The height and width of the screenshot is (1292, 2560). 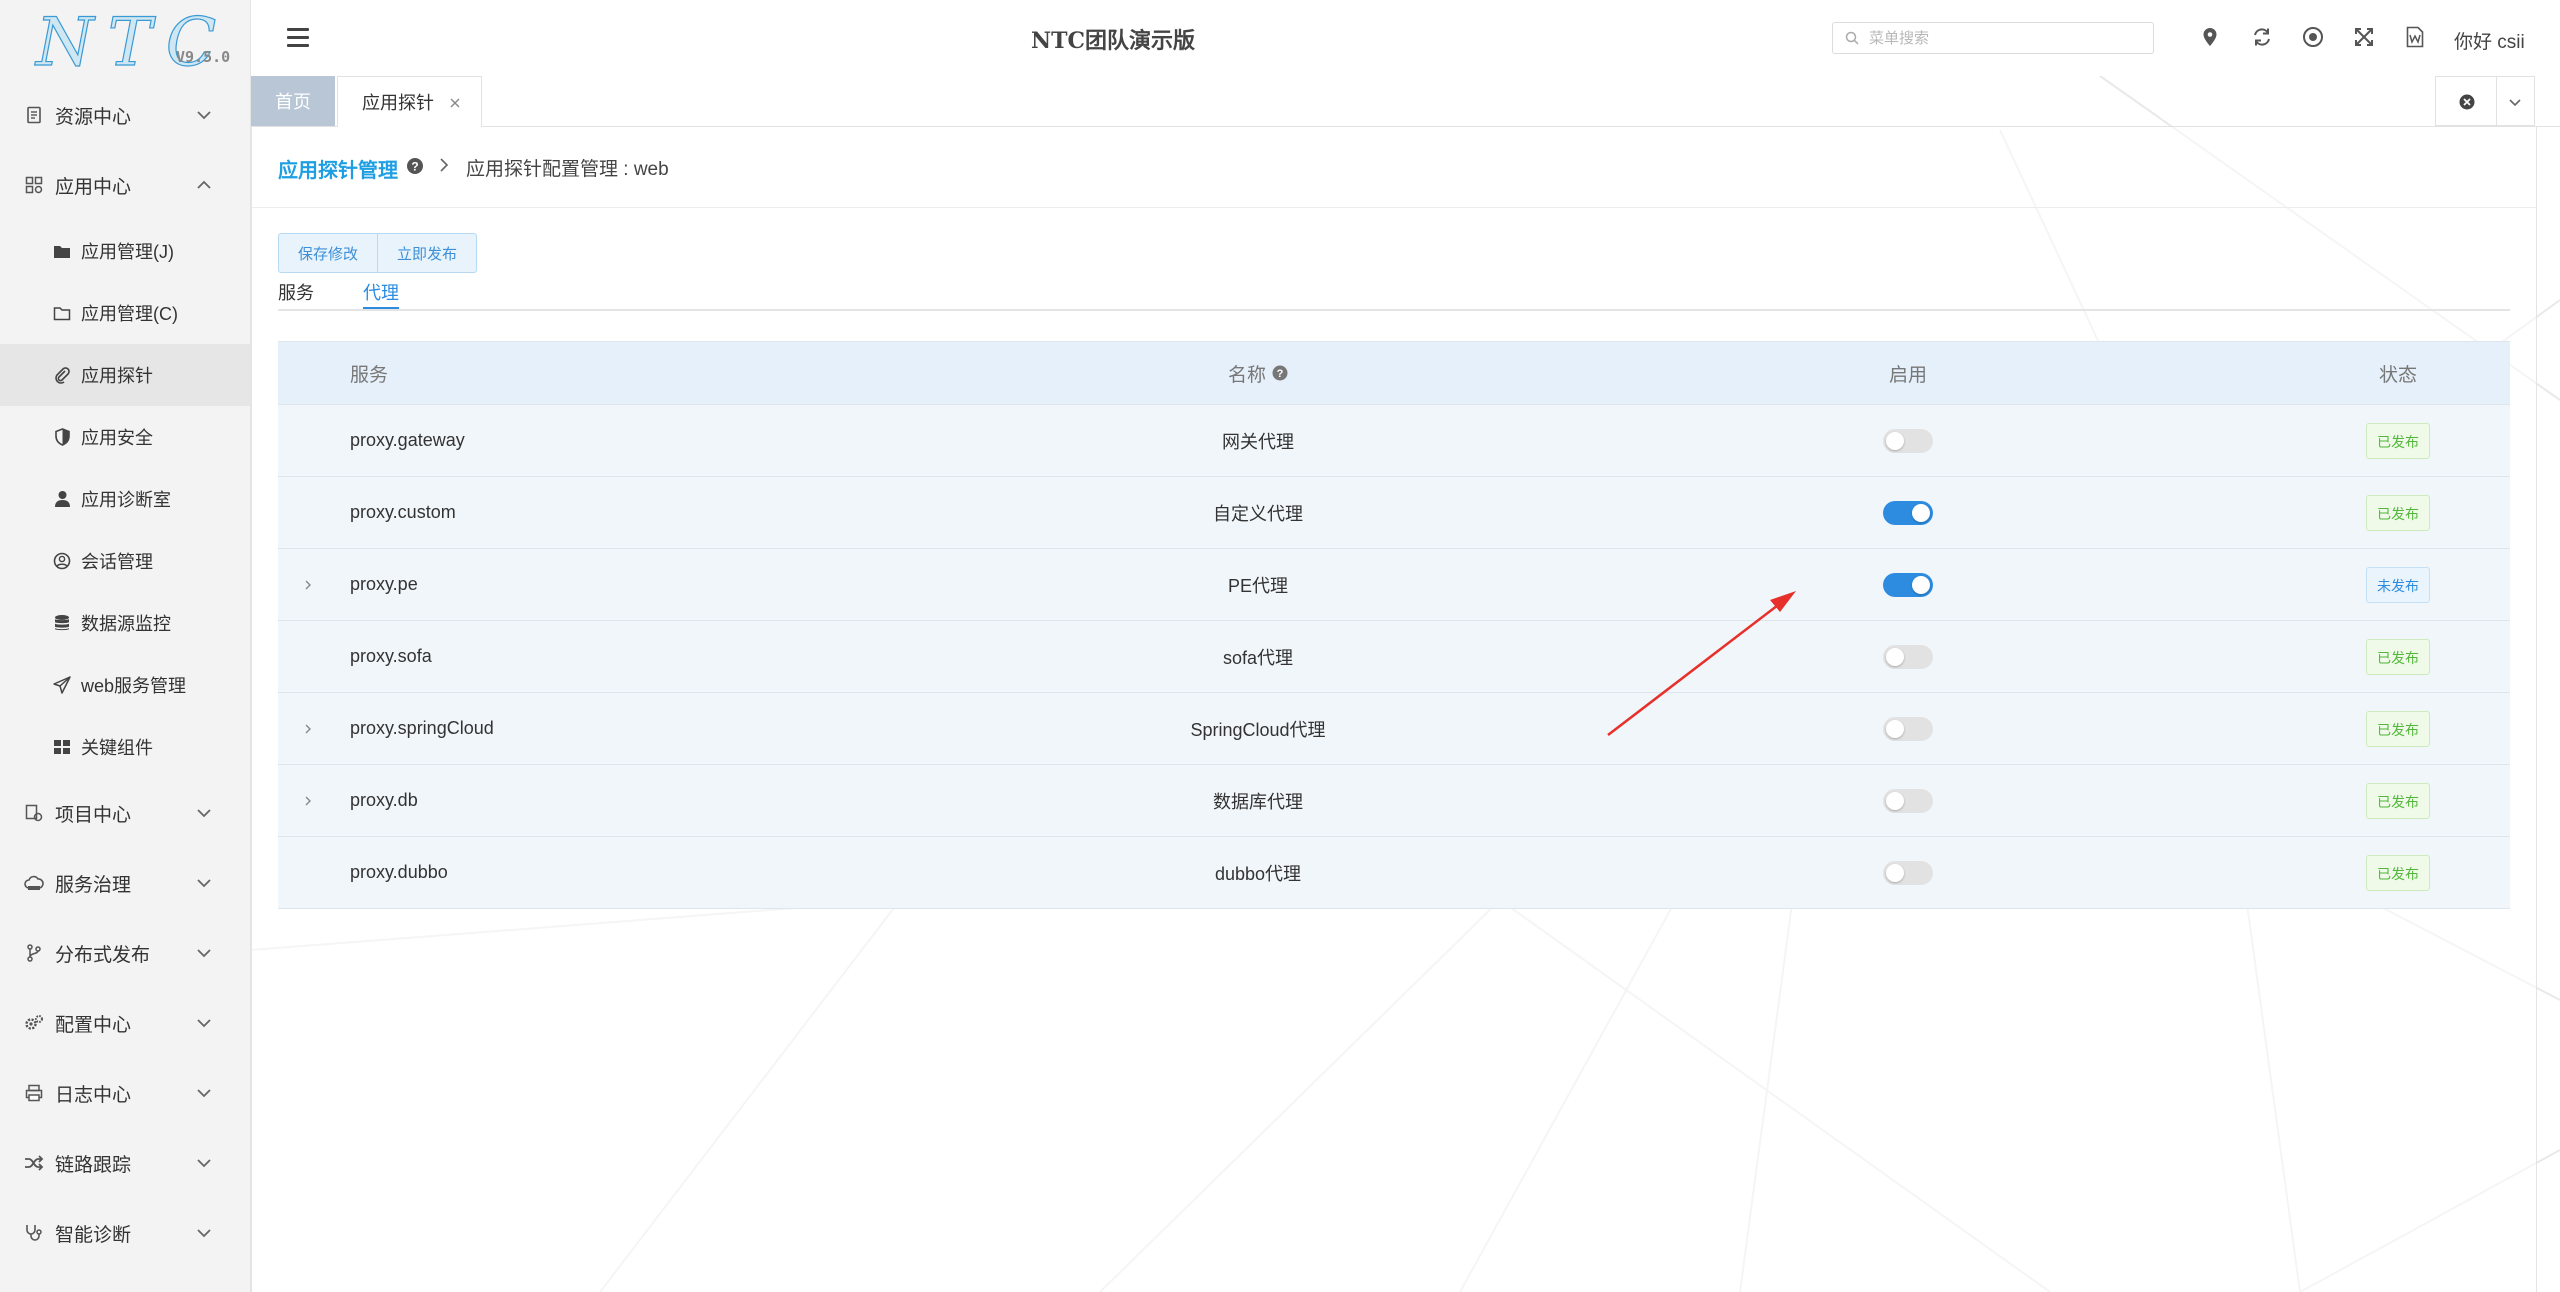 I want to click on nav-group-app-center: 应用中心, so click(x=125, y=185).